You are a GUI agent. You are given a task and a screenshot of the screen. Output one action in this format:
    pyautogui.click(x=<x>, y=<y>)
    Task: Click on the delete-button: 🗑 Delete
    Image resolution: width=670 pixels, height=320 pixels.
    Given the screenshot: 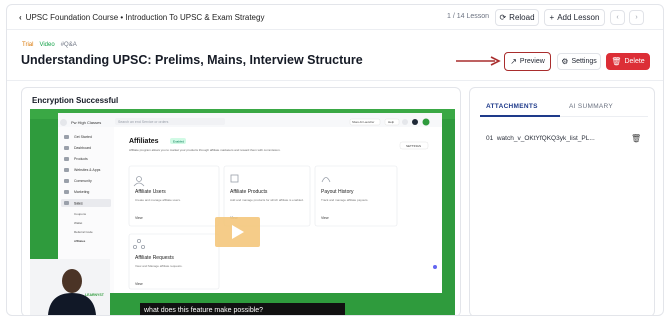 What is the action you would take?
    pyautogui.click(x=628, y=61)
    